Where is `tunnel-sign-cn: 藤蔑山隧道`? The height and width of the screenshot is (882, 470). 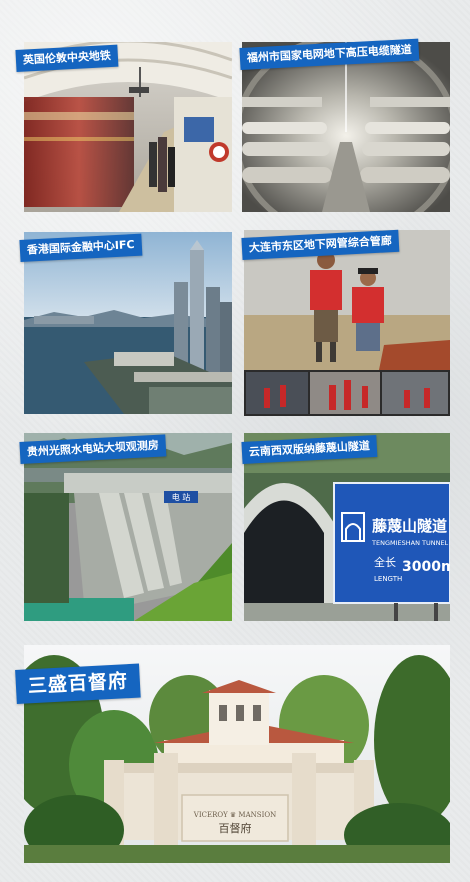
tunnel-sign-cn: 藤蔑山隧道 is located at coordinates (409, 526).